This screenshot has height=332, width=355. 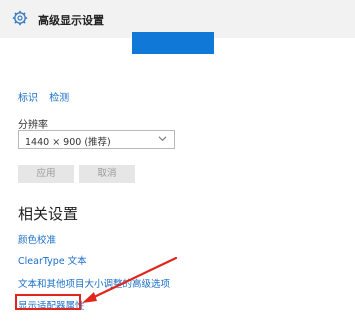 What do you see at coordinates (47, 96) in the screenshot?
I see `monitor-links: 标识 检测` at bounding box center [47, 96].